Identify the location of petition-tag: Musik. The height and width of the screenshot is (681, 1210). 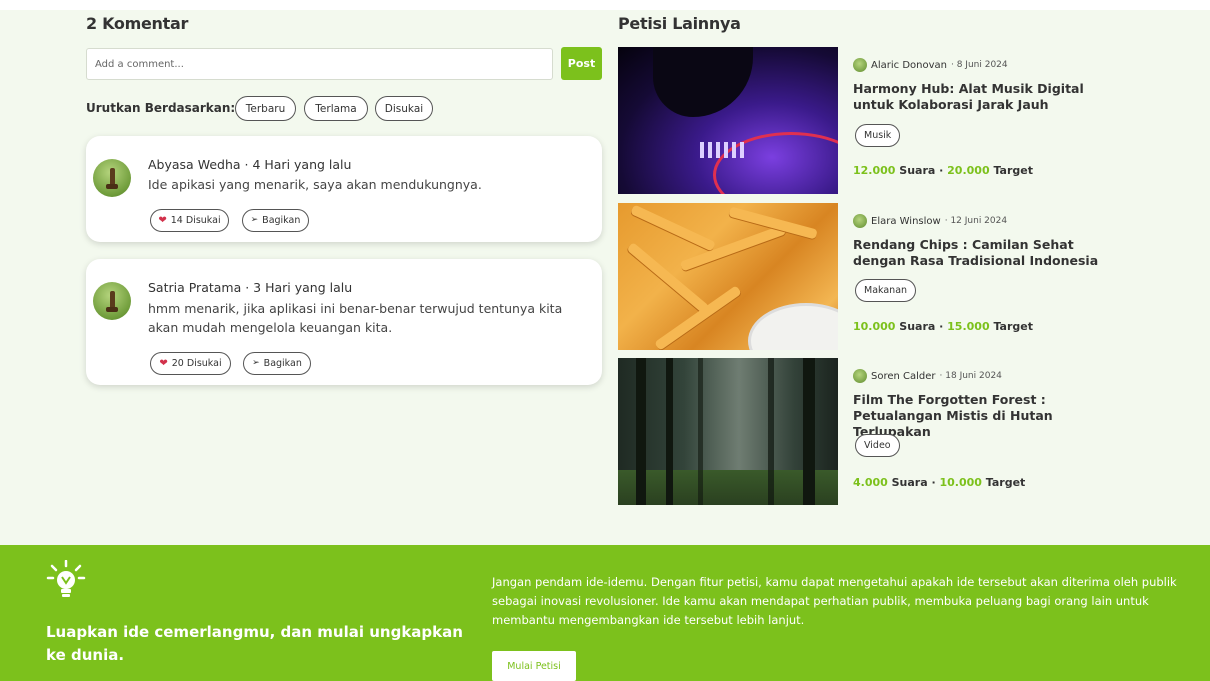
(878, 135).